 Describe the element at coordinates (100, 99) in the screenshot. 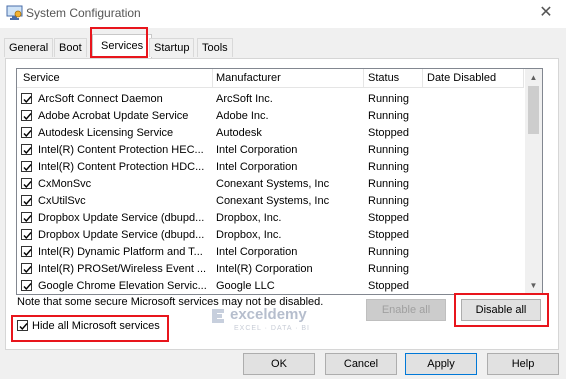

I see `service-name: ArcSoft Connect Daemon` at that location.